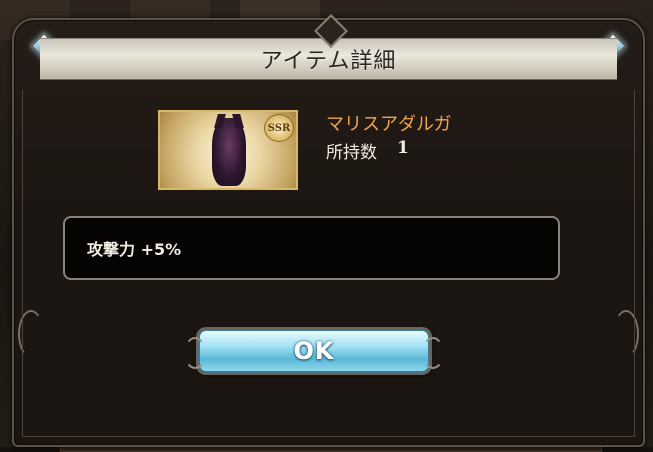  I want to click on item-effect-box: 攻撃力 +5%, so click(311, 248).